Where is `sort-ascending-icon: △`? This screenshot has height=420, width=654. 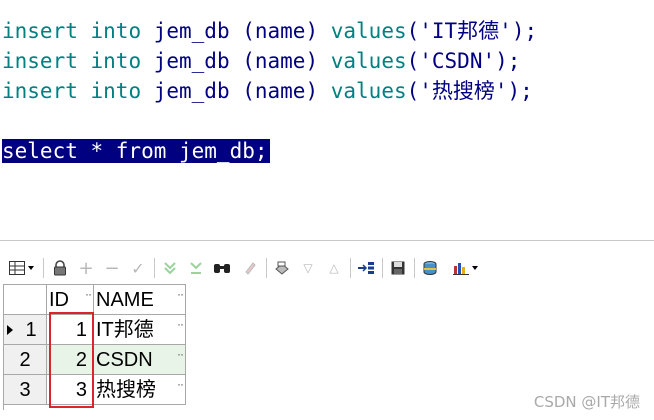
sort-ascending-icon: △ is located at coordinates (334, 268).